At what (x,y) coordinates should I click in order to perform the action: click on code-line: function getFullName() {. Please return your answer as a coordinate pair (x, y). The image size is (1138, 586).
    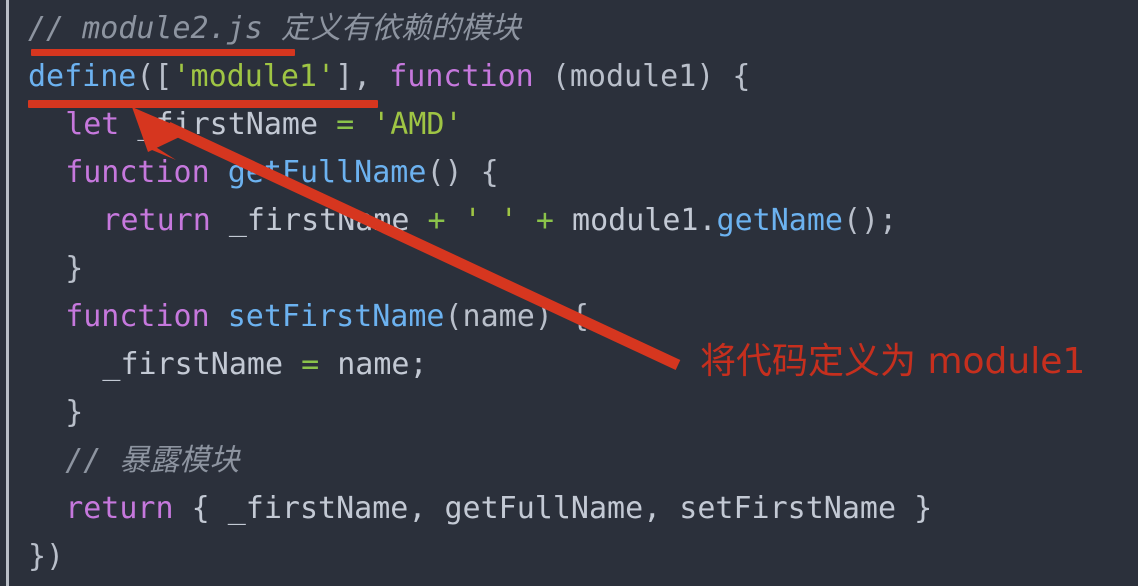
    Looking at the image, I should click on (282, 173).